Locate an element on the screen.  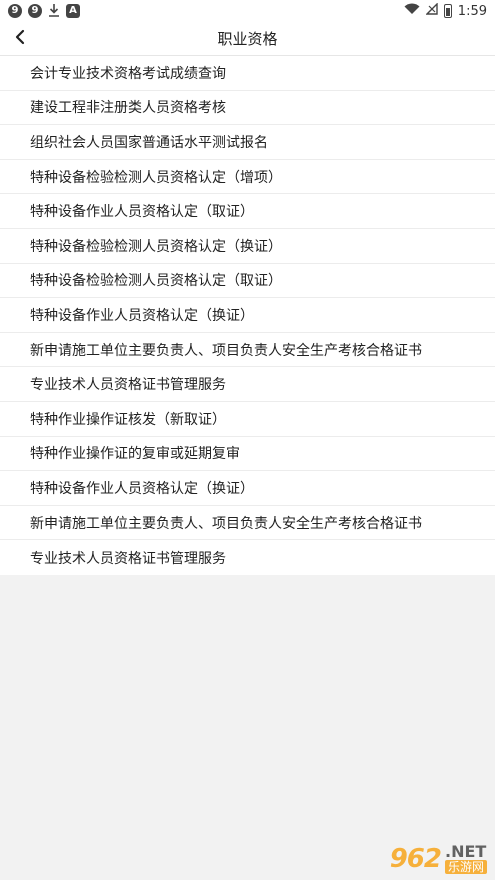
back-button is located at coordinates (20, 39).